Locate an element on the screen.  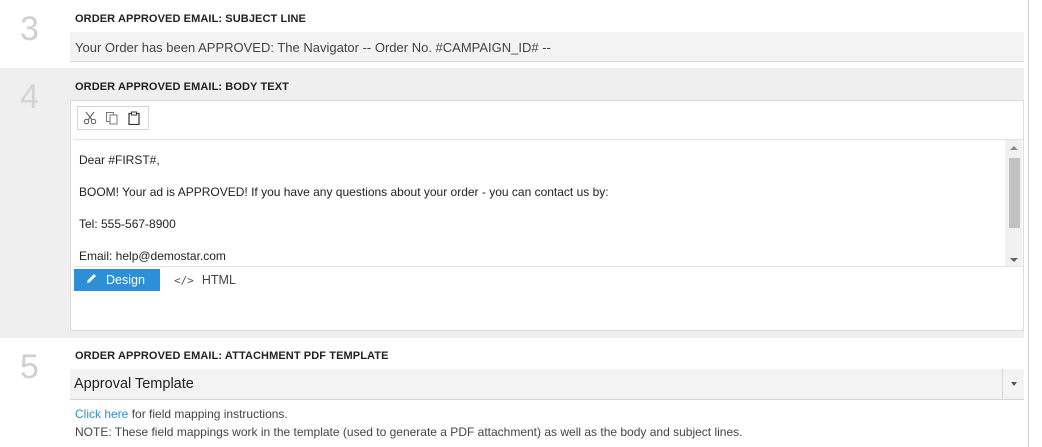
step-number: 5 is located at coordinates (29, 367).